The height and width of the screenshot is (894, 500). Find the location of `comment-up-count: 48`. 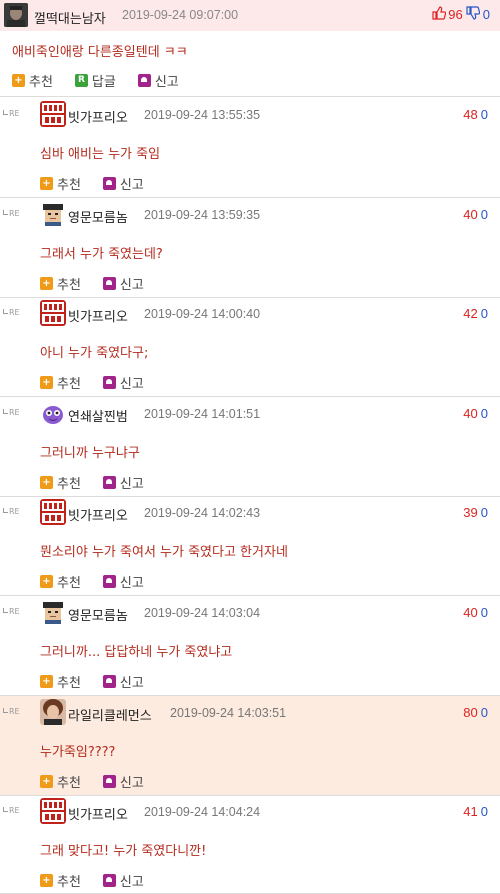

comment-up-count: 48 is located at coordinates (470, 114).